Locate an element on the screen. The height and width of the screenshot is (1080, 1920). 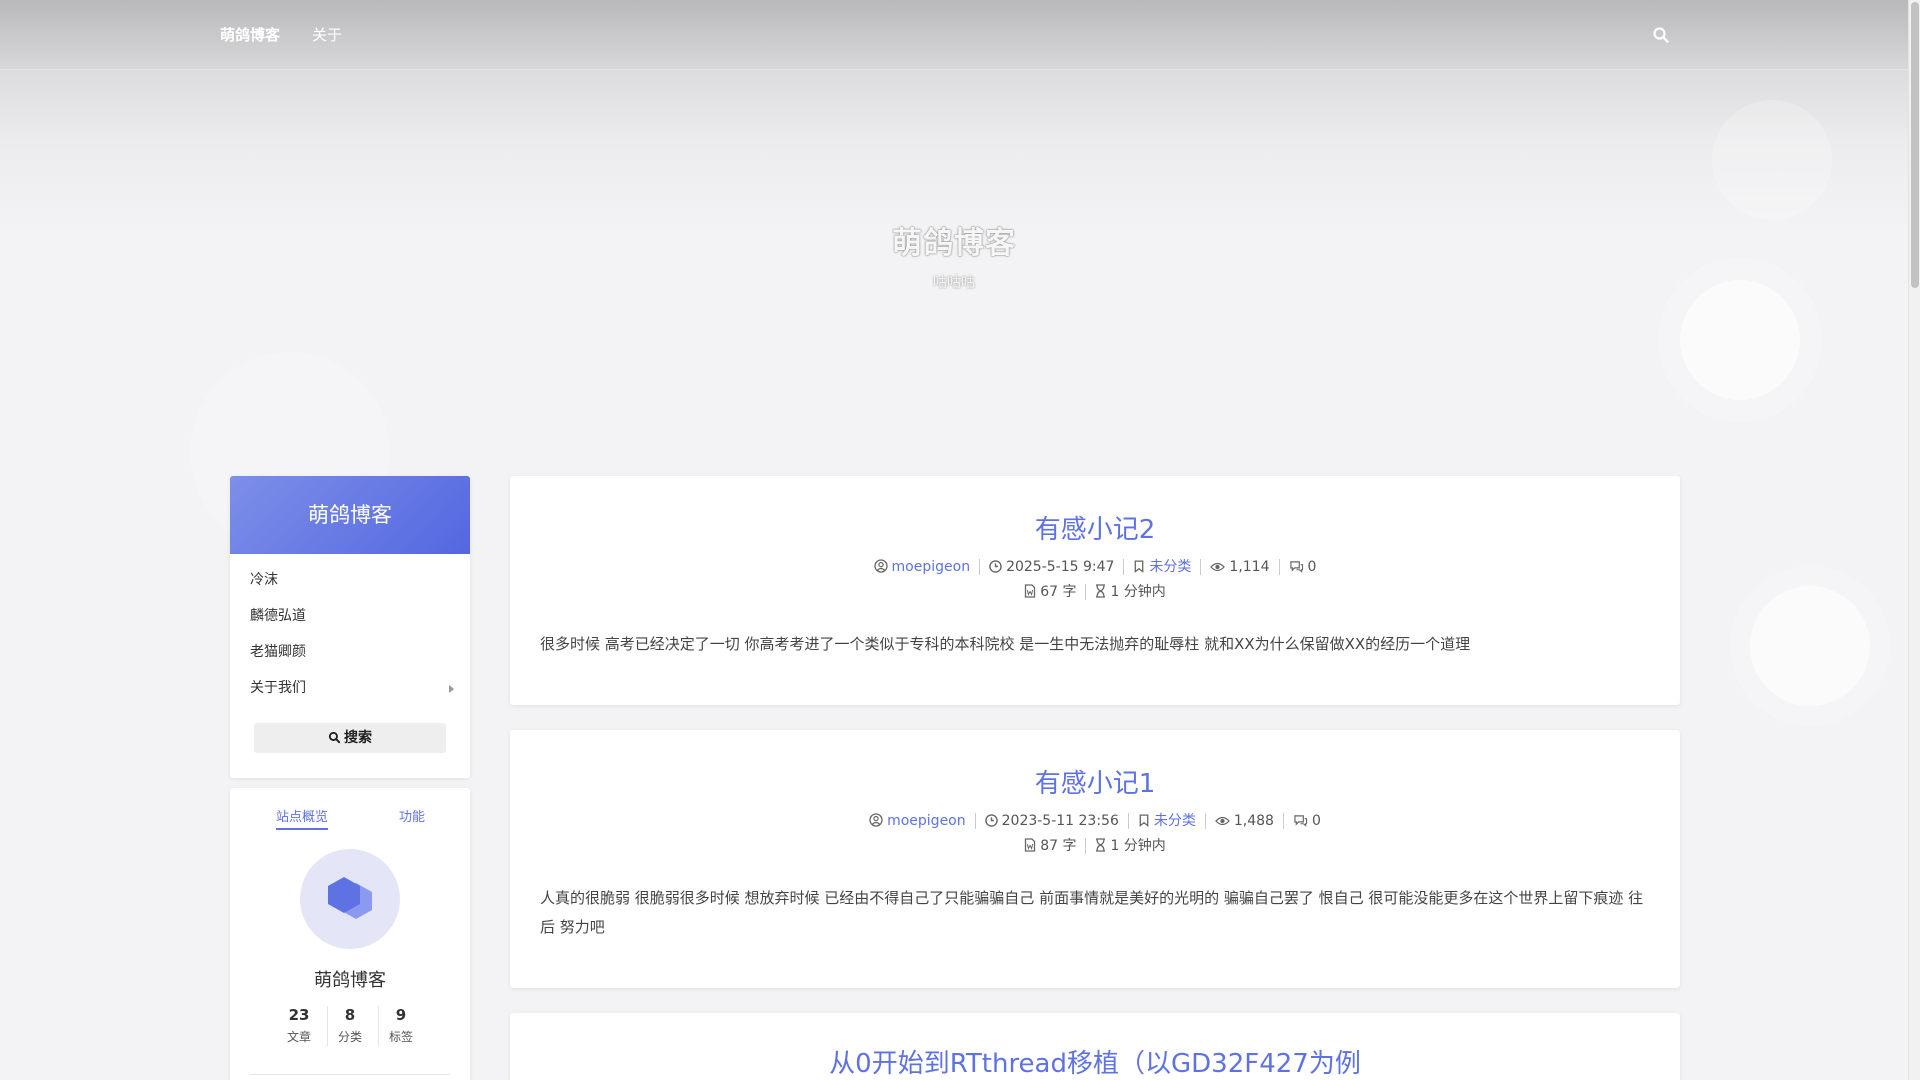
post-word-count: 67 字 is located at coordinates (1050, 592).